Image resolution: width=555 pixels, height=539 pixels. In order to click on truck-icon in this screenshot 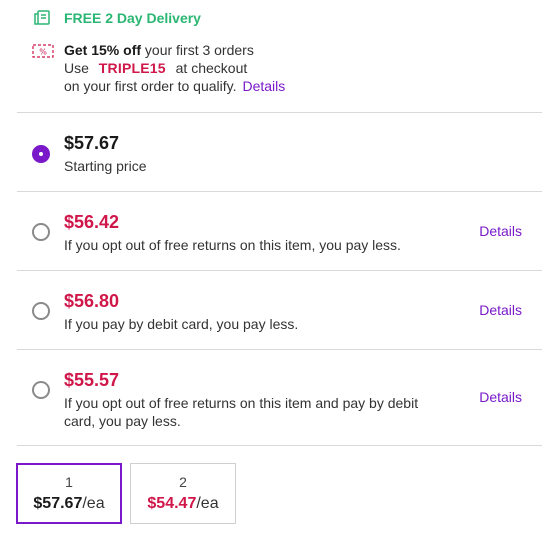, I will do `click(42, 17)`.